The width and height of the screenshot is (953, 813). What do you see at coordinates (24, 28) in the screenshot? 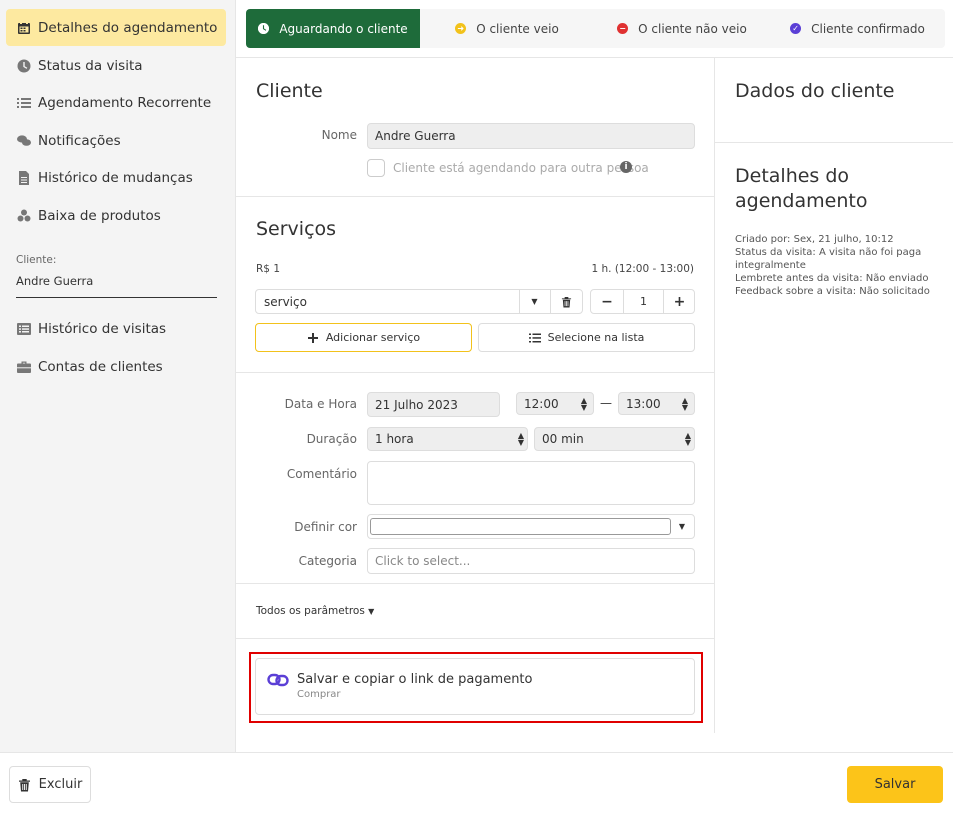
I see `calendar-icon` at bounding box center [24, 28].